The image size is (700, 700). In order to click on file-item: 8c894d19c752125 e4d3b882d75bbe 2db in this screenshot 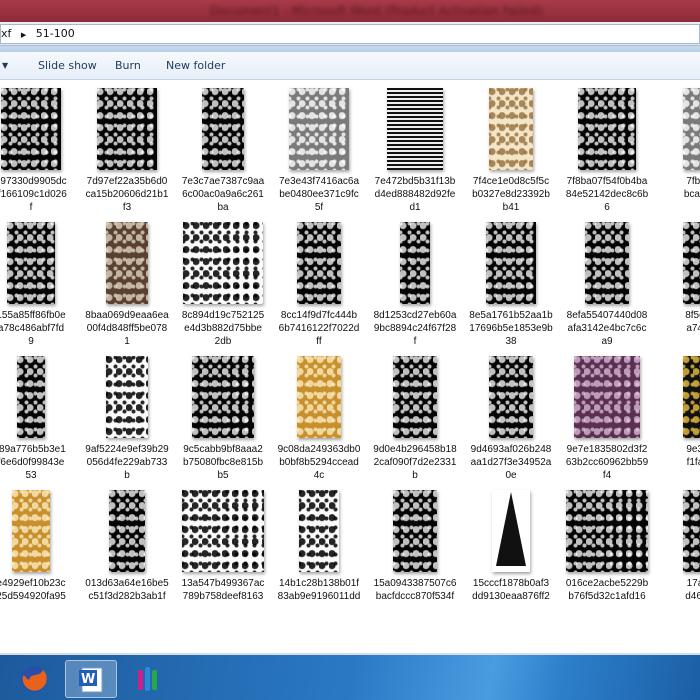, I will do `click(223, 285)`.